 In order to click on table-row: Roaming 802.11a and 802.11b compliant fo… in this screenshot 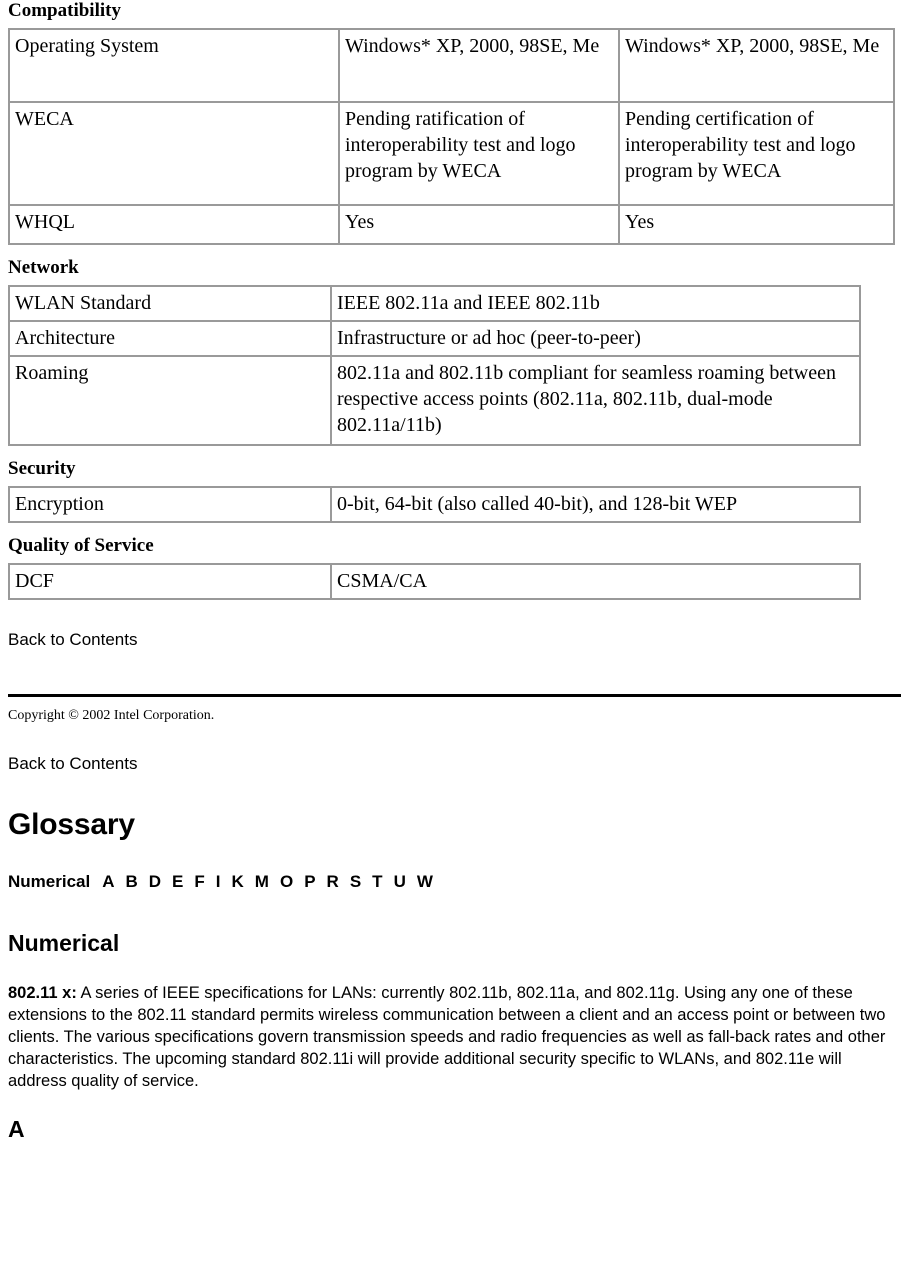, I will do `click(434, 400)`.